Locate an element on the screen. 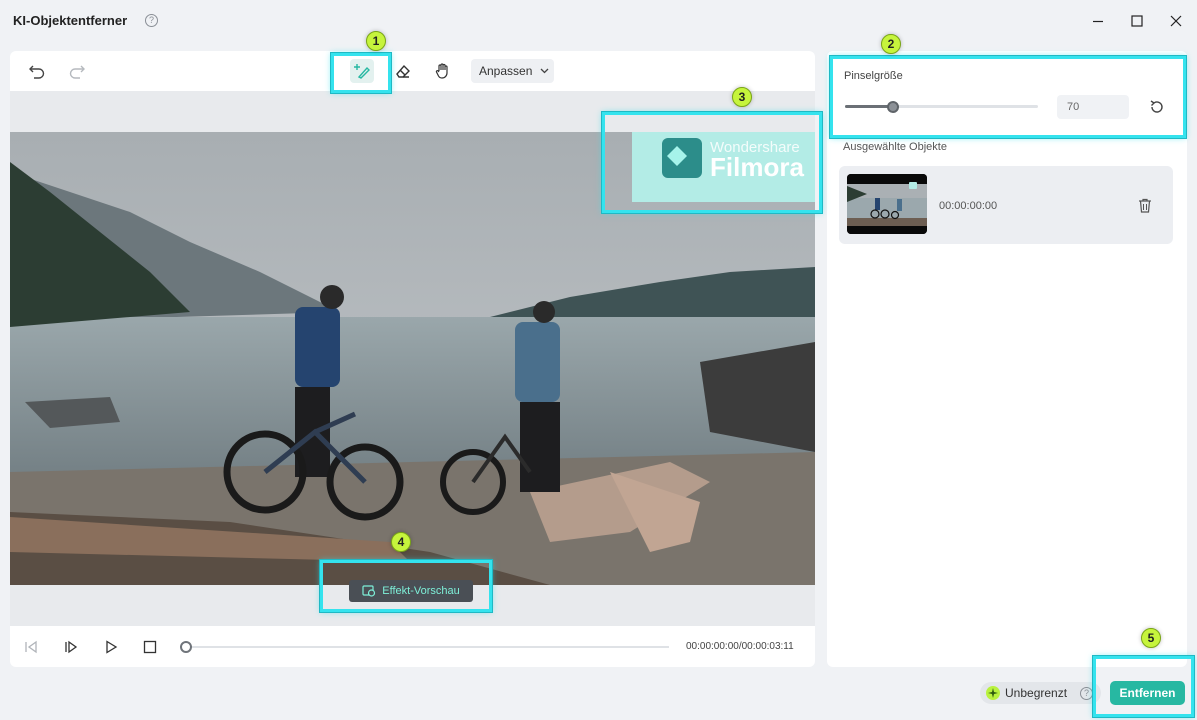 Image resolution: width=1197 pixels, height=720 pixels. play-icon is located at coordinates (112, 647).